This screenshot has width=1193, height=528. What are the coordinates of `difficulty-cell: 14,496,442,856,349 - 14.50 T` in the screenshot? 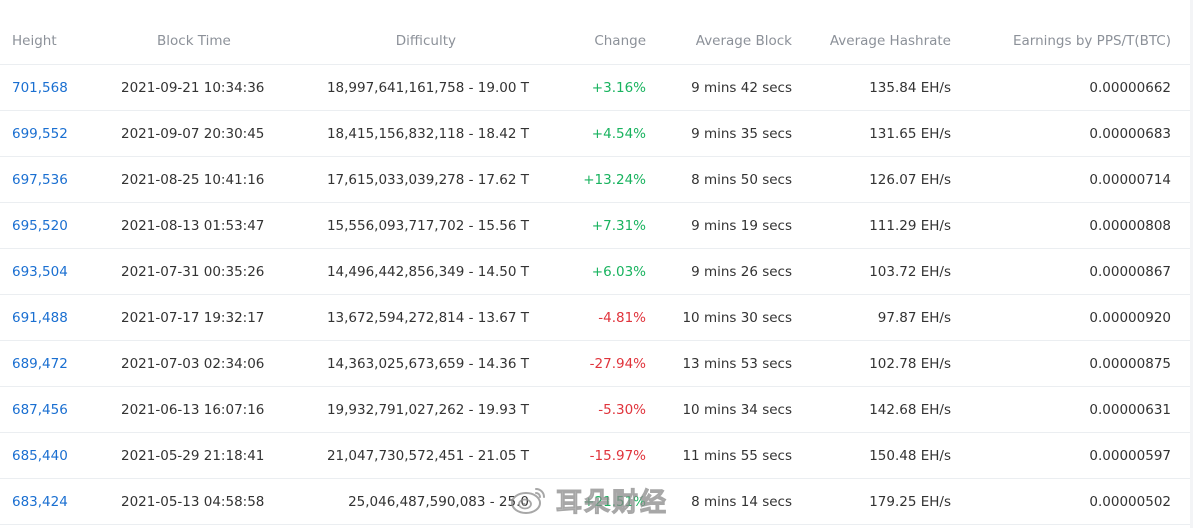 It's located at (427, 271).